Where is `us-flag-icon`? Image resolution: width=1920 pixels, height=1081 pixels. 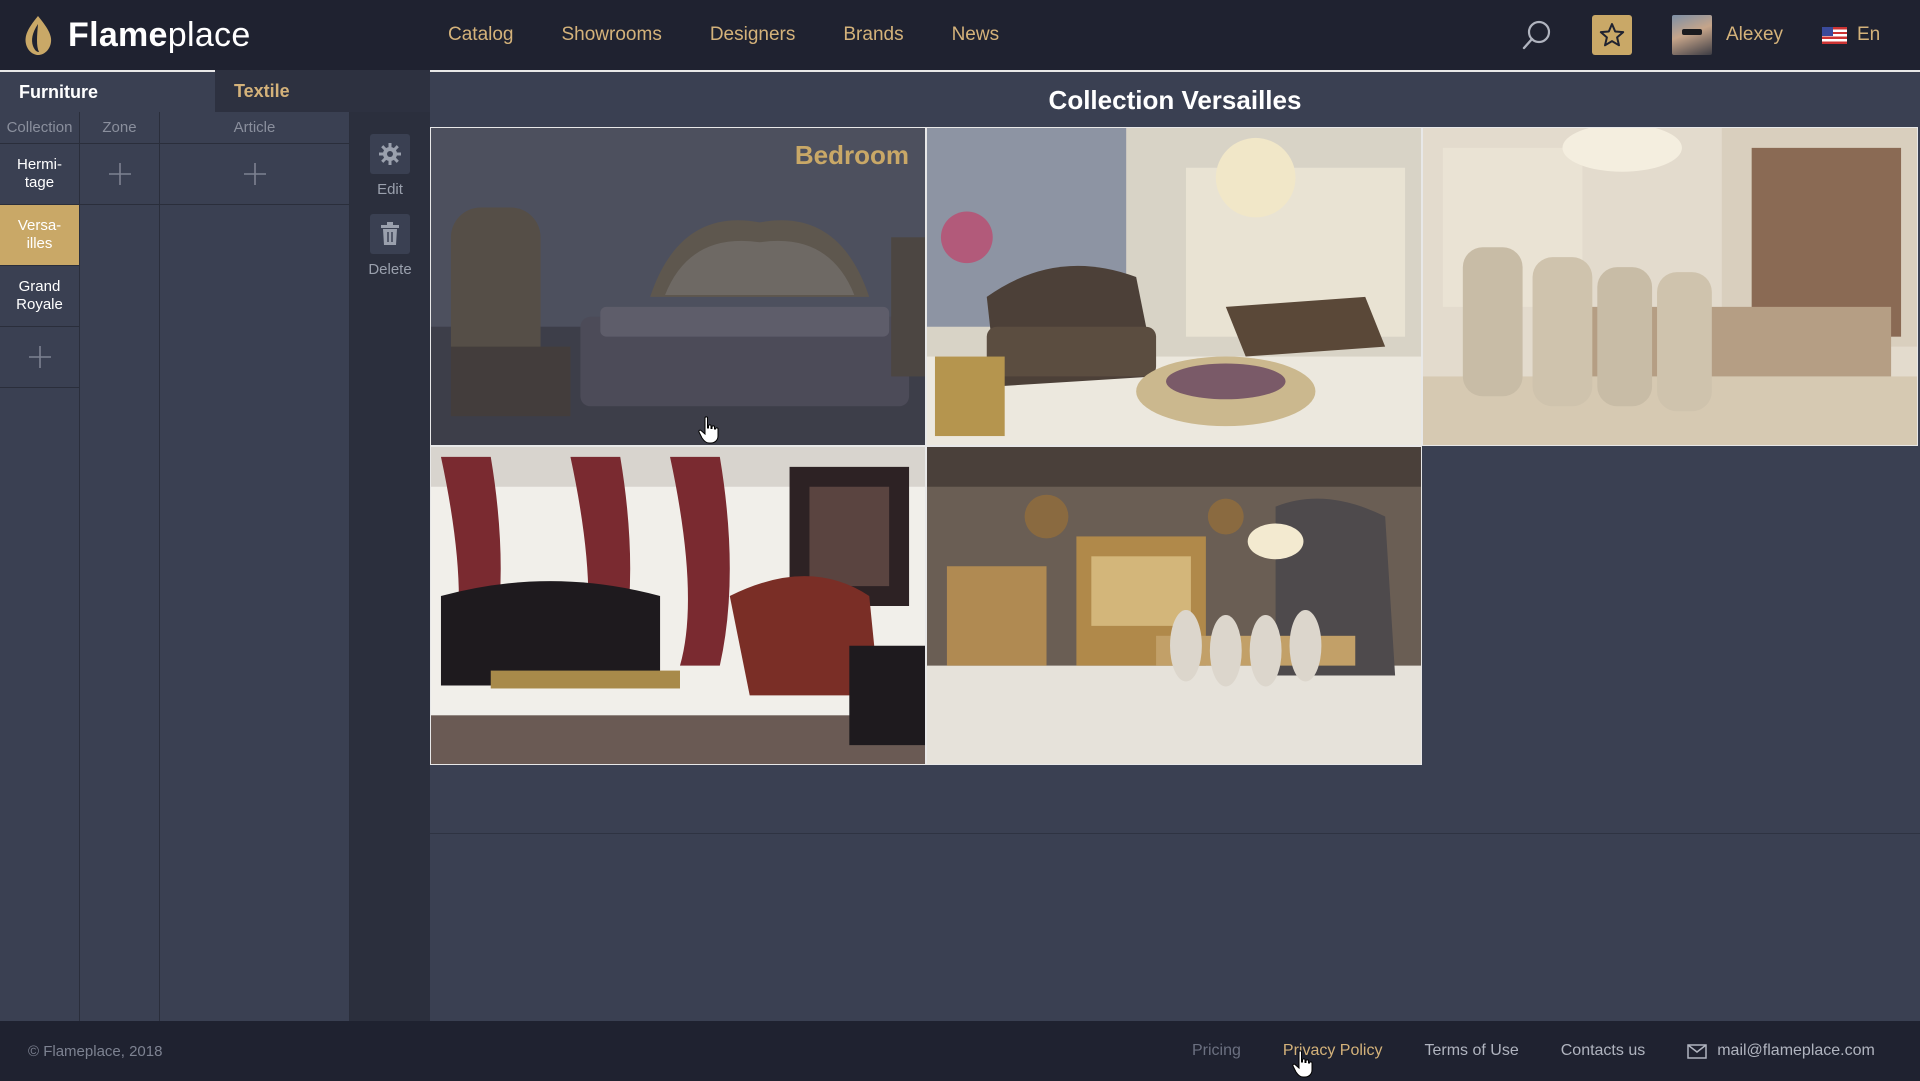
us-flag-icon is located at coordinates (1834, 35).